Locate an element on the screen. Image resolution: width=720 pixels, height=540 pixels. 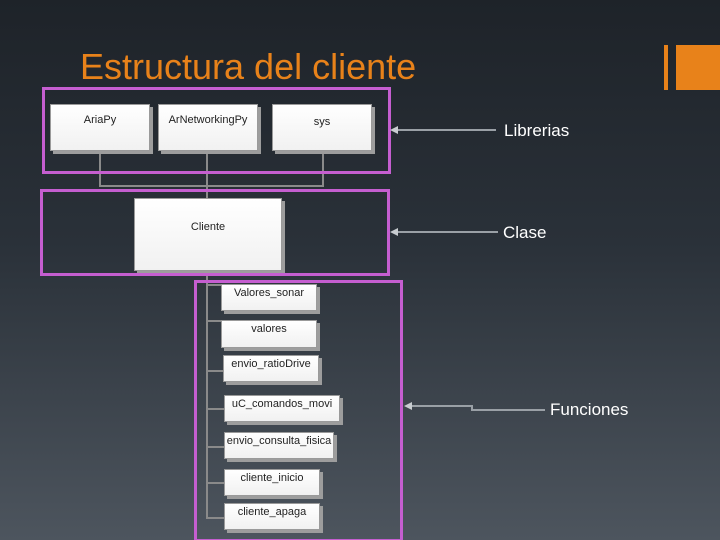
funciones-arrow is located at coordinates (478, 408).